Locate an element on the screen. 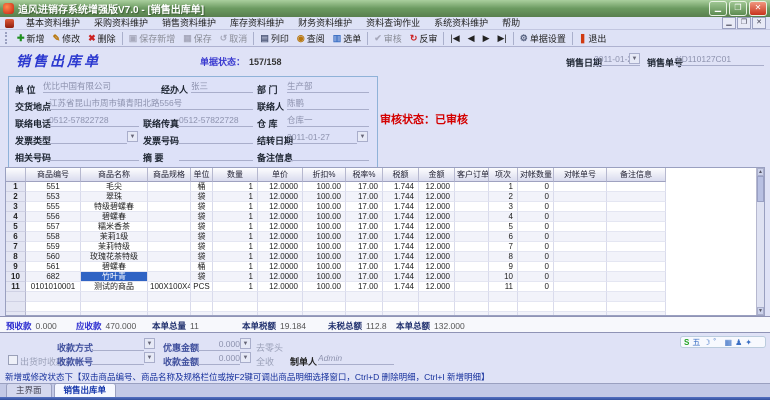 This screenshot has width=770, height=400. toolbar-button-last-record: ▶| is located at coordinates (501, 38).